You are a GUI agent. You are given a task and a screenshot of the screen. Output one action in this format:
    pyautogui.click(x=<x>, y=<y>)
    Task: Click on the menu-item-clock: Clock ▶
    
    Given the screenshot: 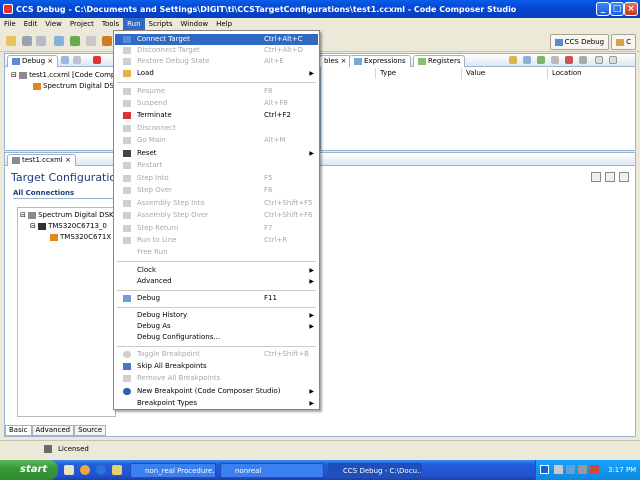 What is the action you would take?
    pyautogui.click(x=216, y=270)
    